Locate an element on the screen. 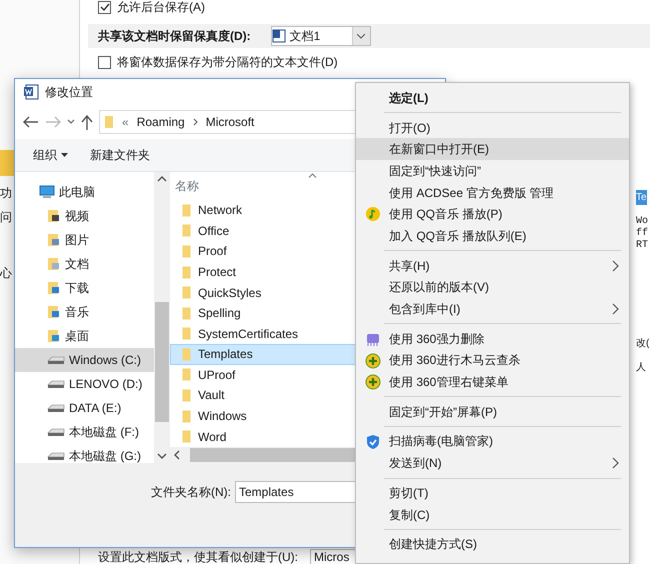 The image size is (650, 564). menu-item: 选定(L) is located at coordinates (492, 98).